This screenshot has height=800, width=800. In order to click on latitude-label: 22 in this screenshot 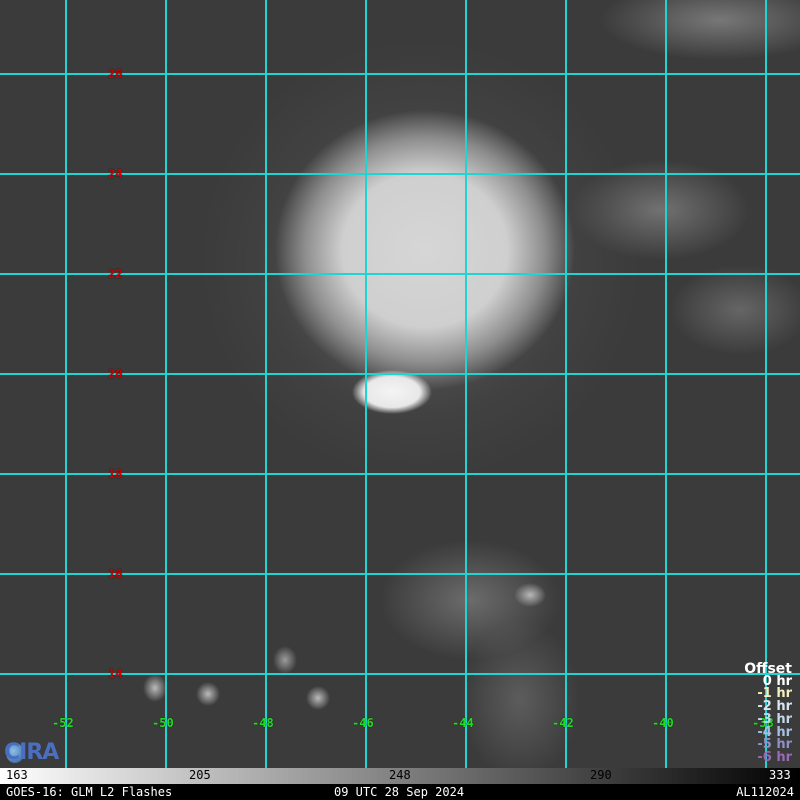, I will do `click(115, 274)`.